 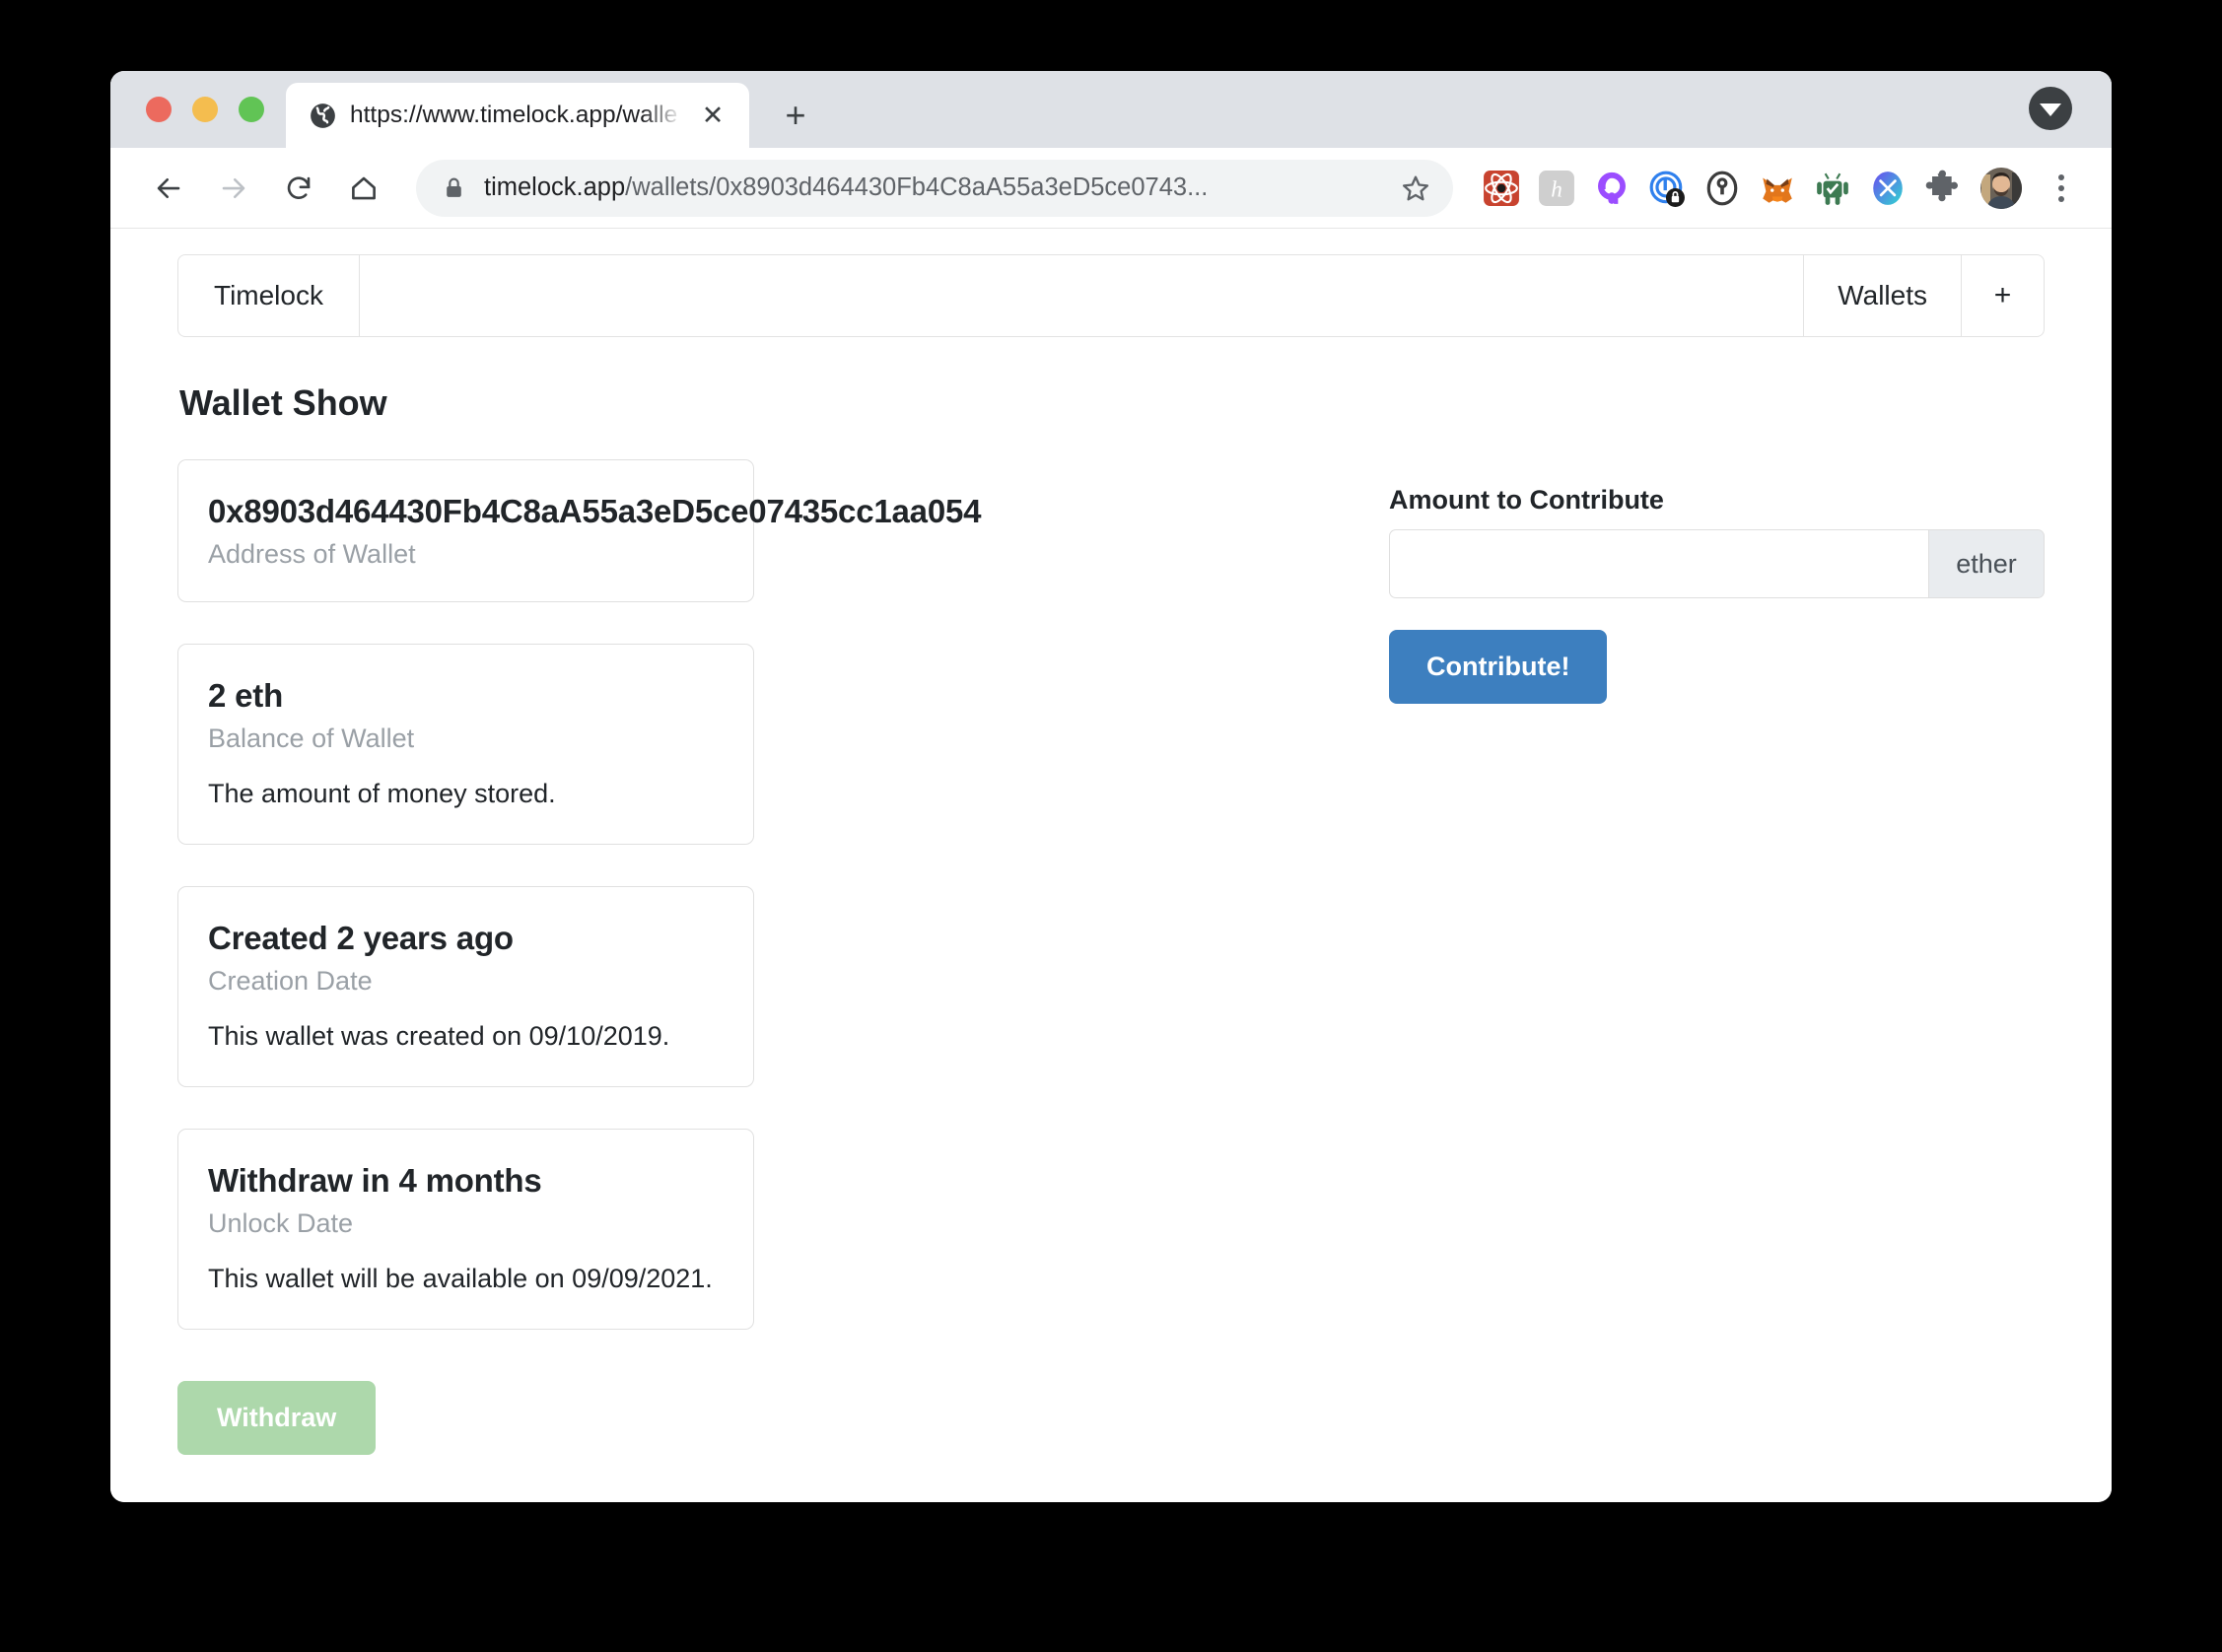 I want to click on address-bar-host: timelock.app, so click(x=555, y=187).